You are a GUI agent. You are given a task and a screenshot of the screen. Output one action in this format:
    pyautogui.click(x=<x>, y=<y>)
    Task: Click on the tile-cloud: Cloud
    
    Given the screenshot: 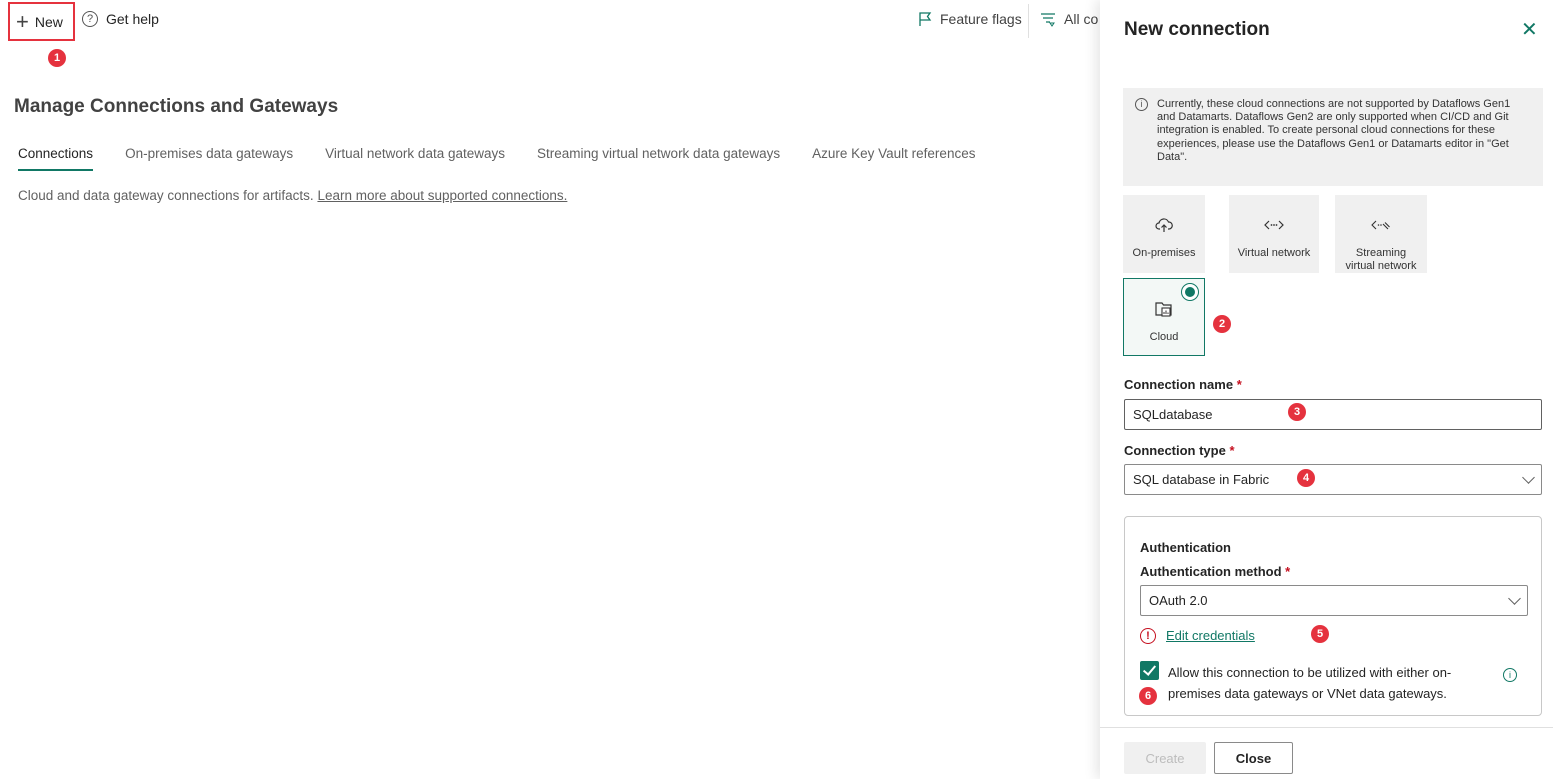 What is the action you would take?
    pyautogui.click(x=1164, y=317)
    